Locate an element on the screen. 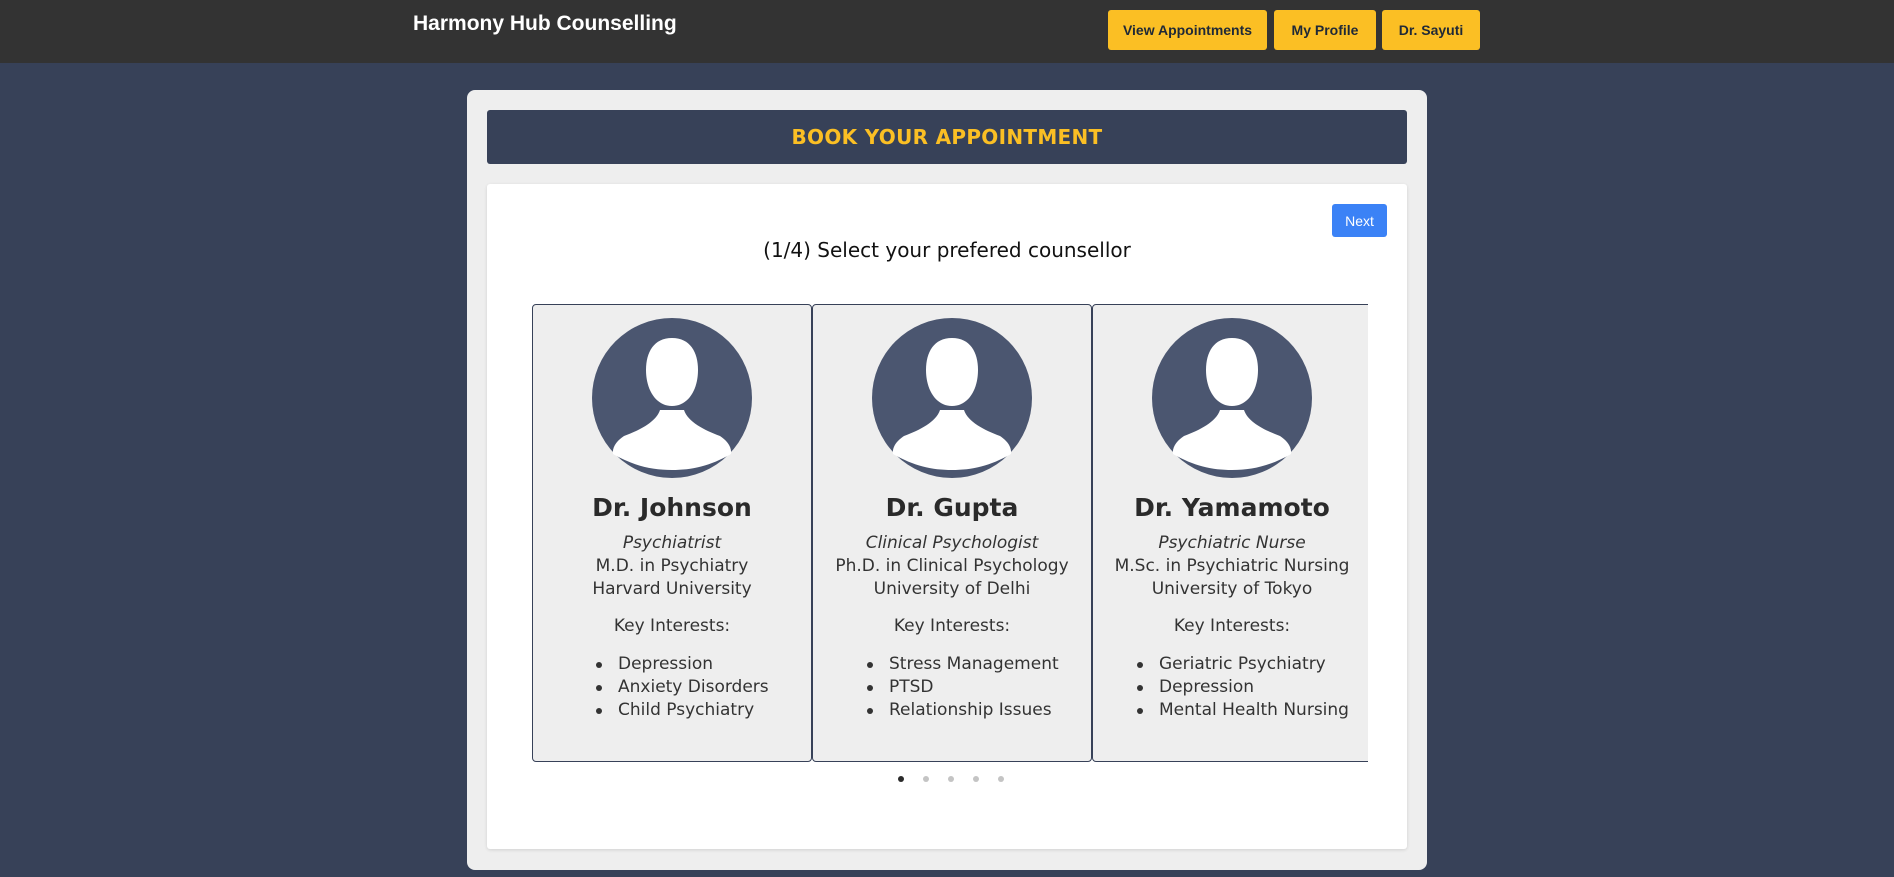  counsellor-school: University of Delhi is located at coordinates (952, 589).